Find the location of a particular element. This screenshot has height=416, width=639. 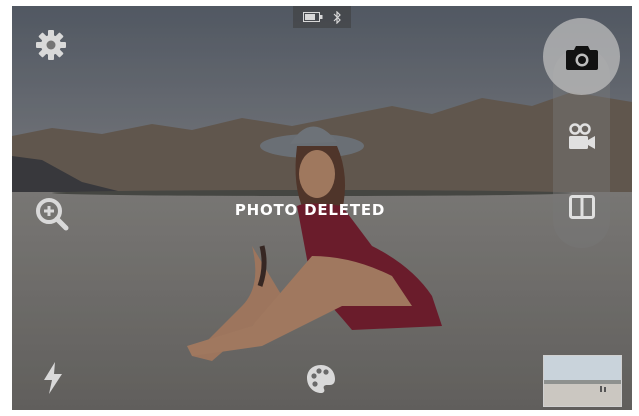

settings-button is located at coordinates (51, 45).